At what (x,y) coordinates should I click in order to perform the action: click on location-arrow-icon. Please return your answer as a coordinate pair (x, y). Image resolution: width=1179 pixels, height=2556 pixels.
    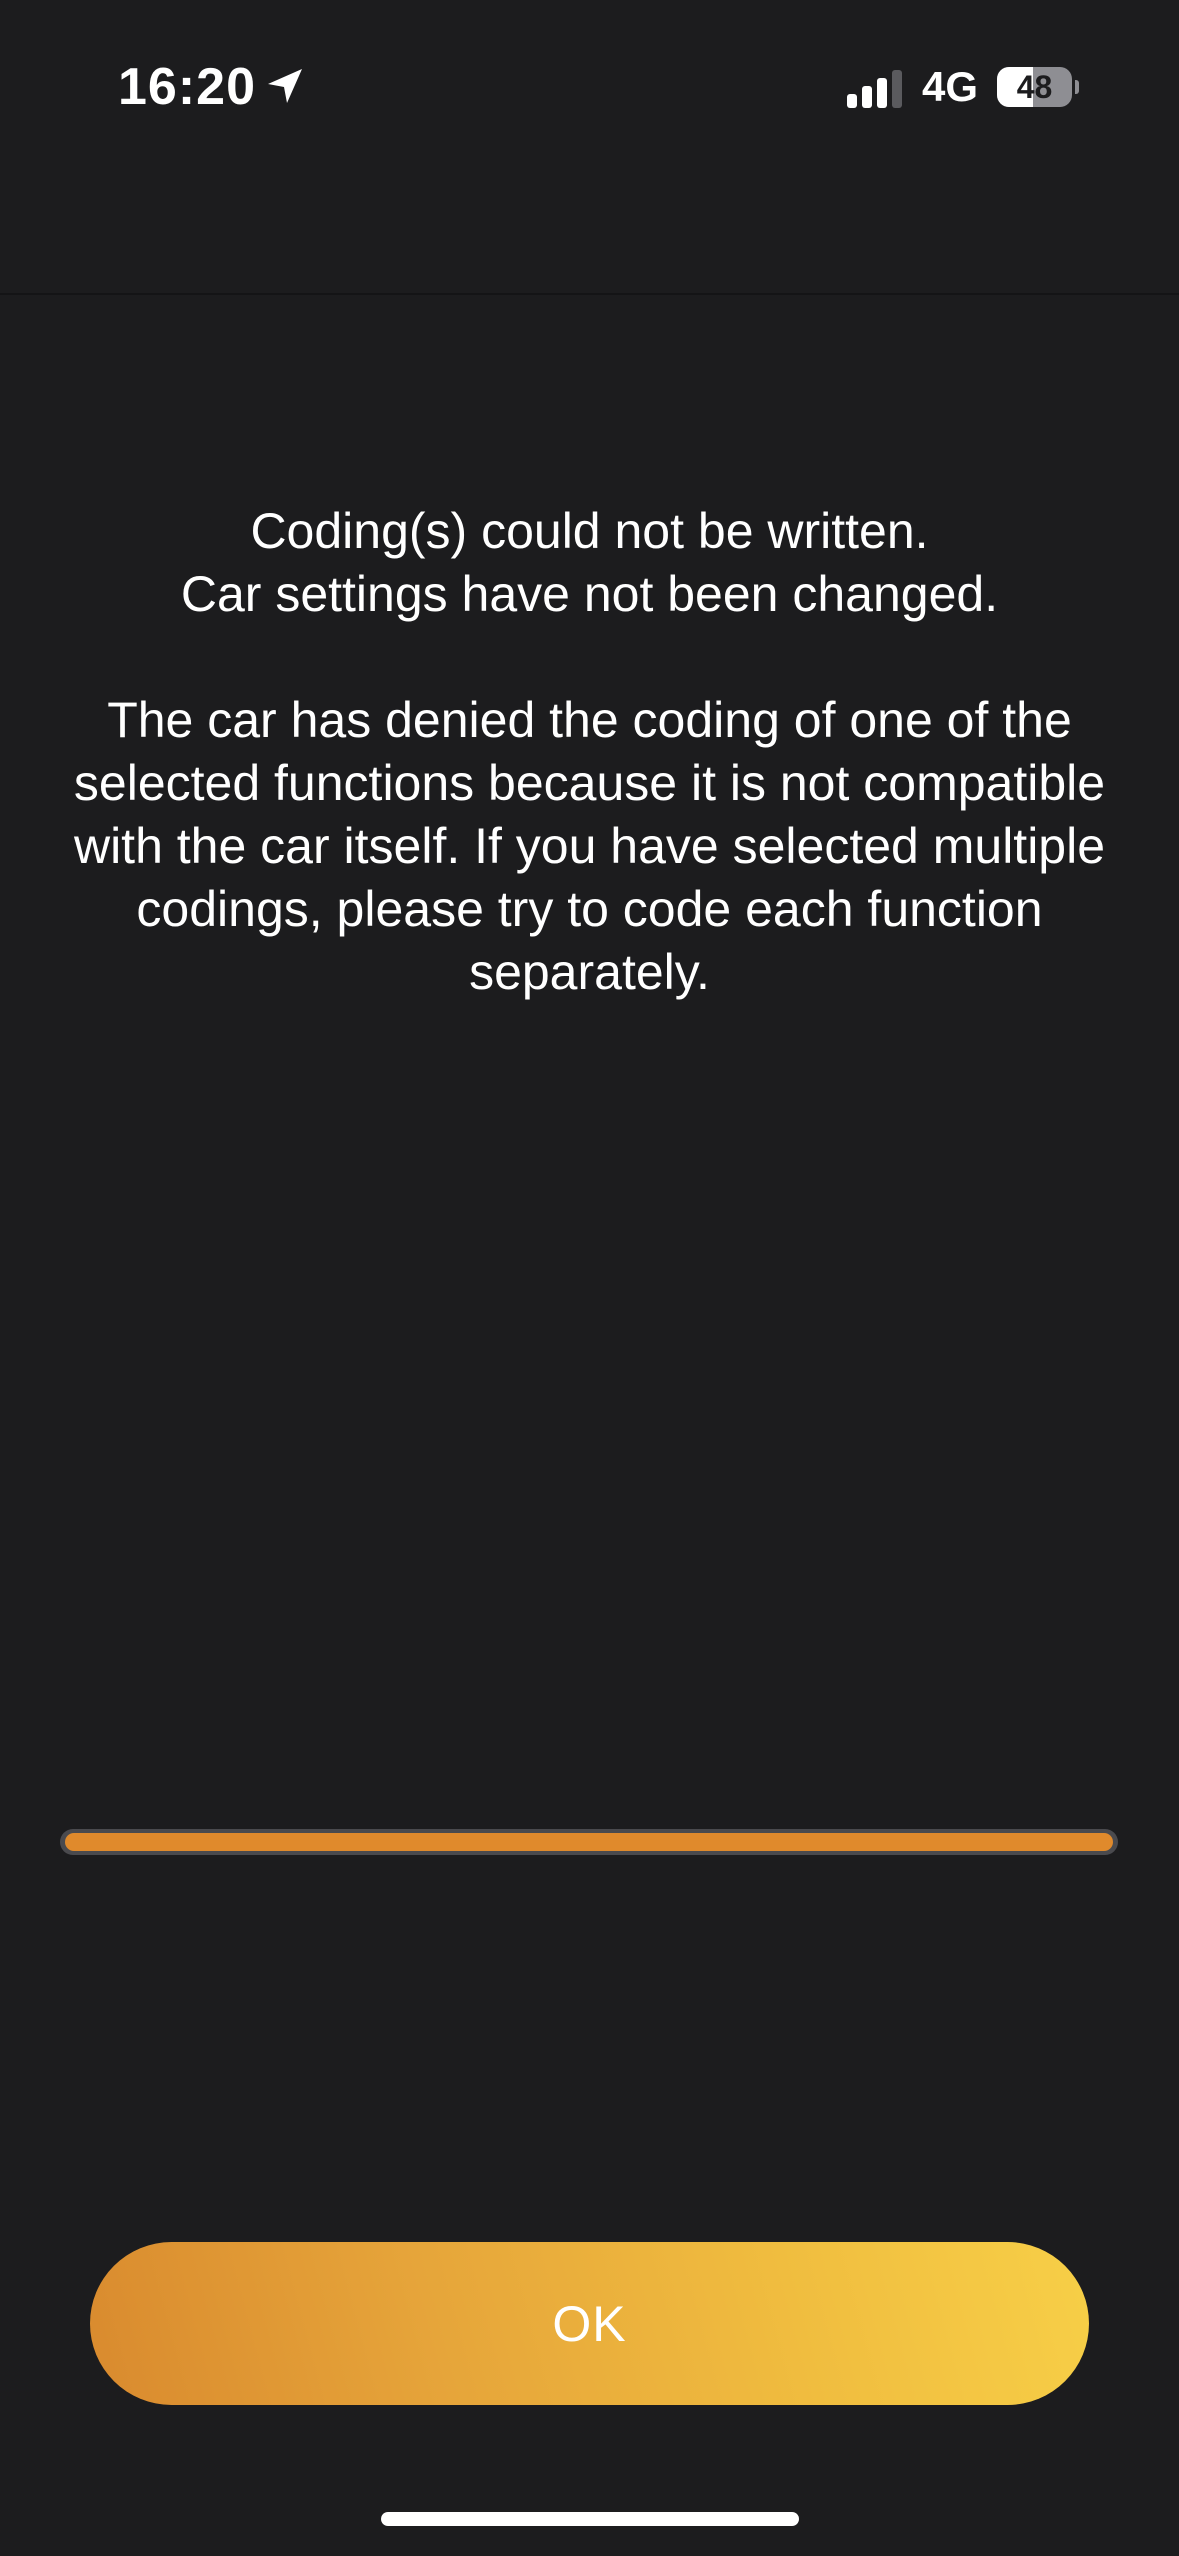
    Looking at the image, I should click on (285, 86).